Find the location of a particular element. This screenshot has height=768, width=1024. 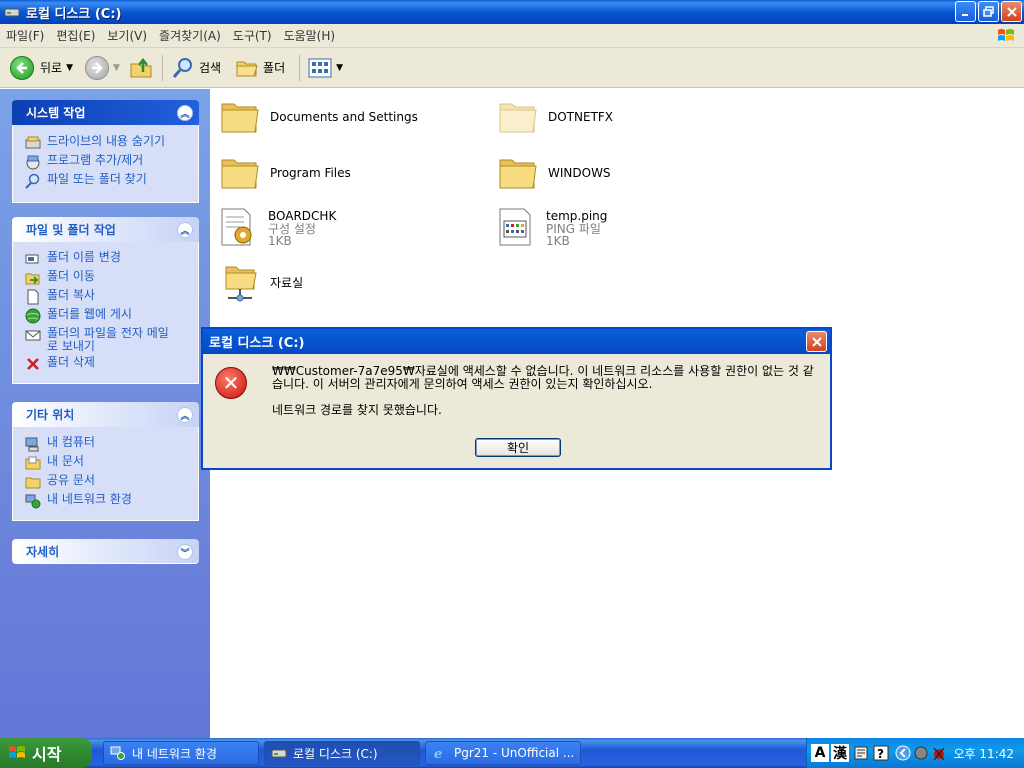

task-delete-folder: 폴더 삭제 is located at coordinates (111, 364).